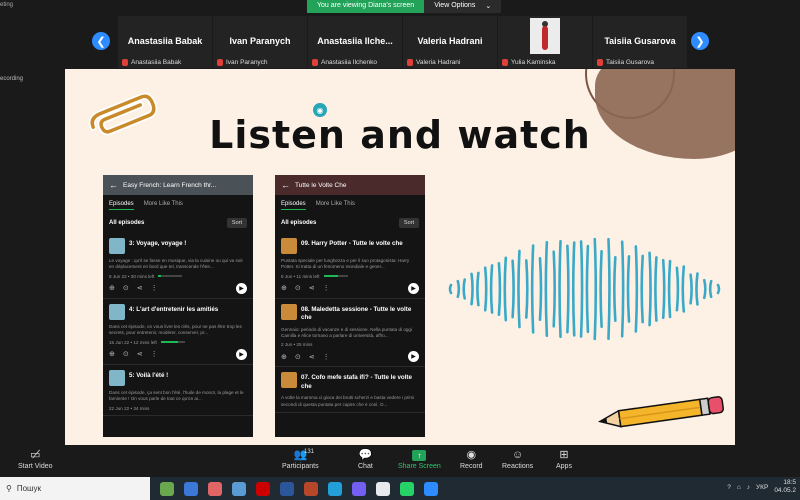  I want to click on viewing-status: You are viewing Diana's screen, so click(366, 6).